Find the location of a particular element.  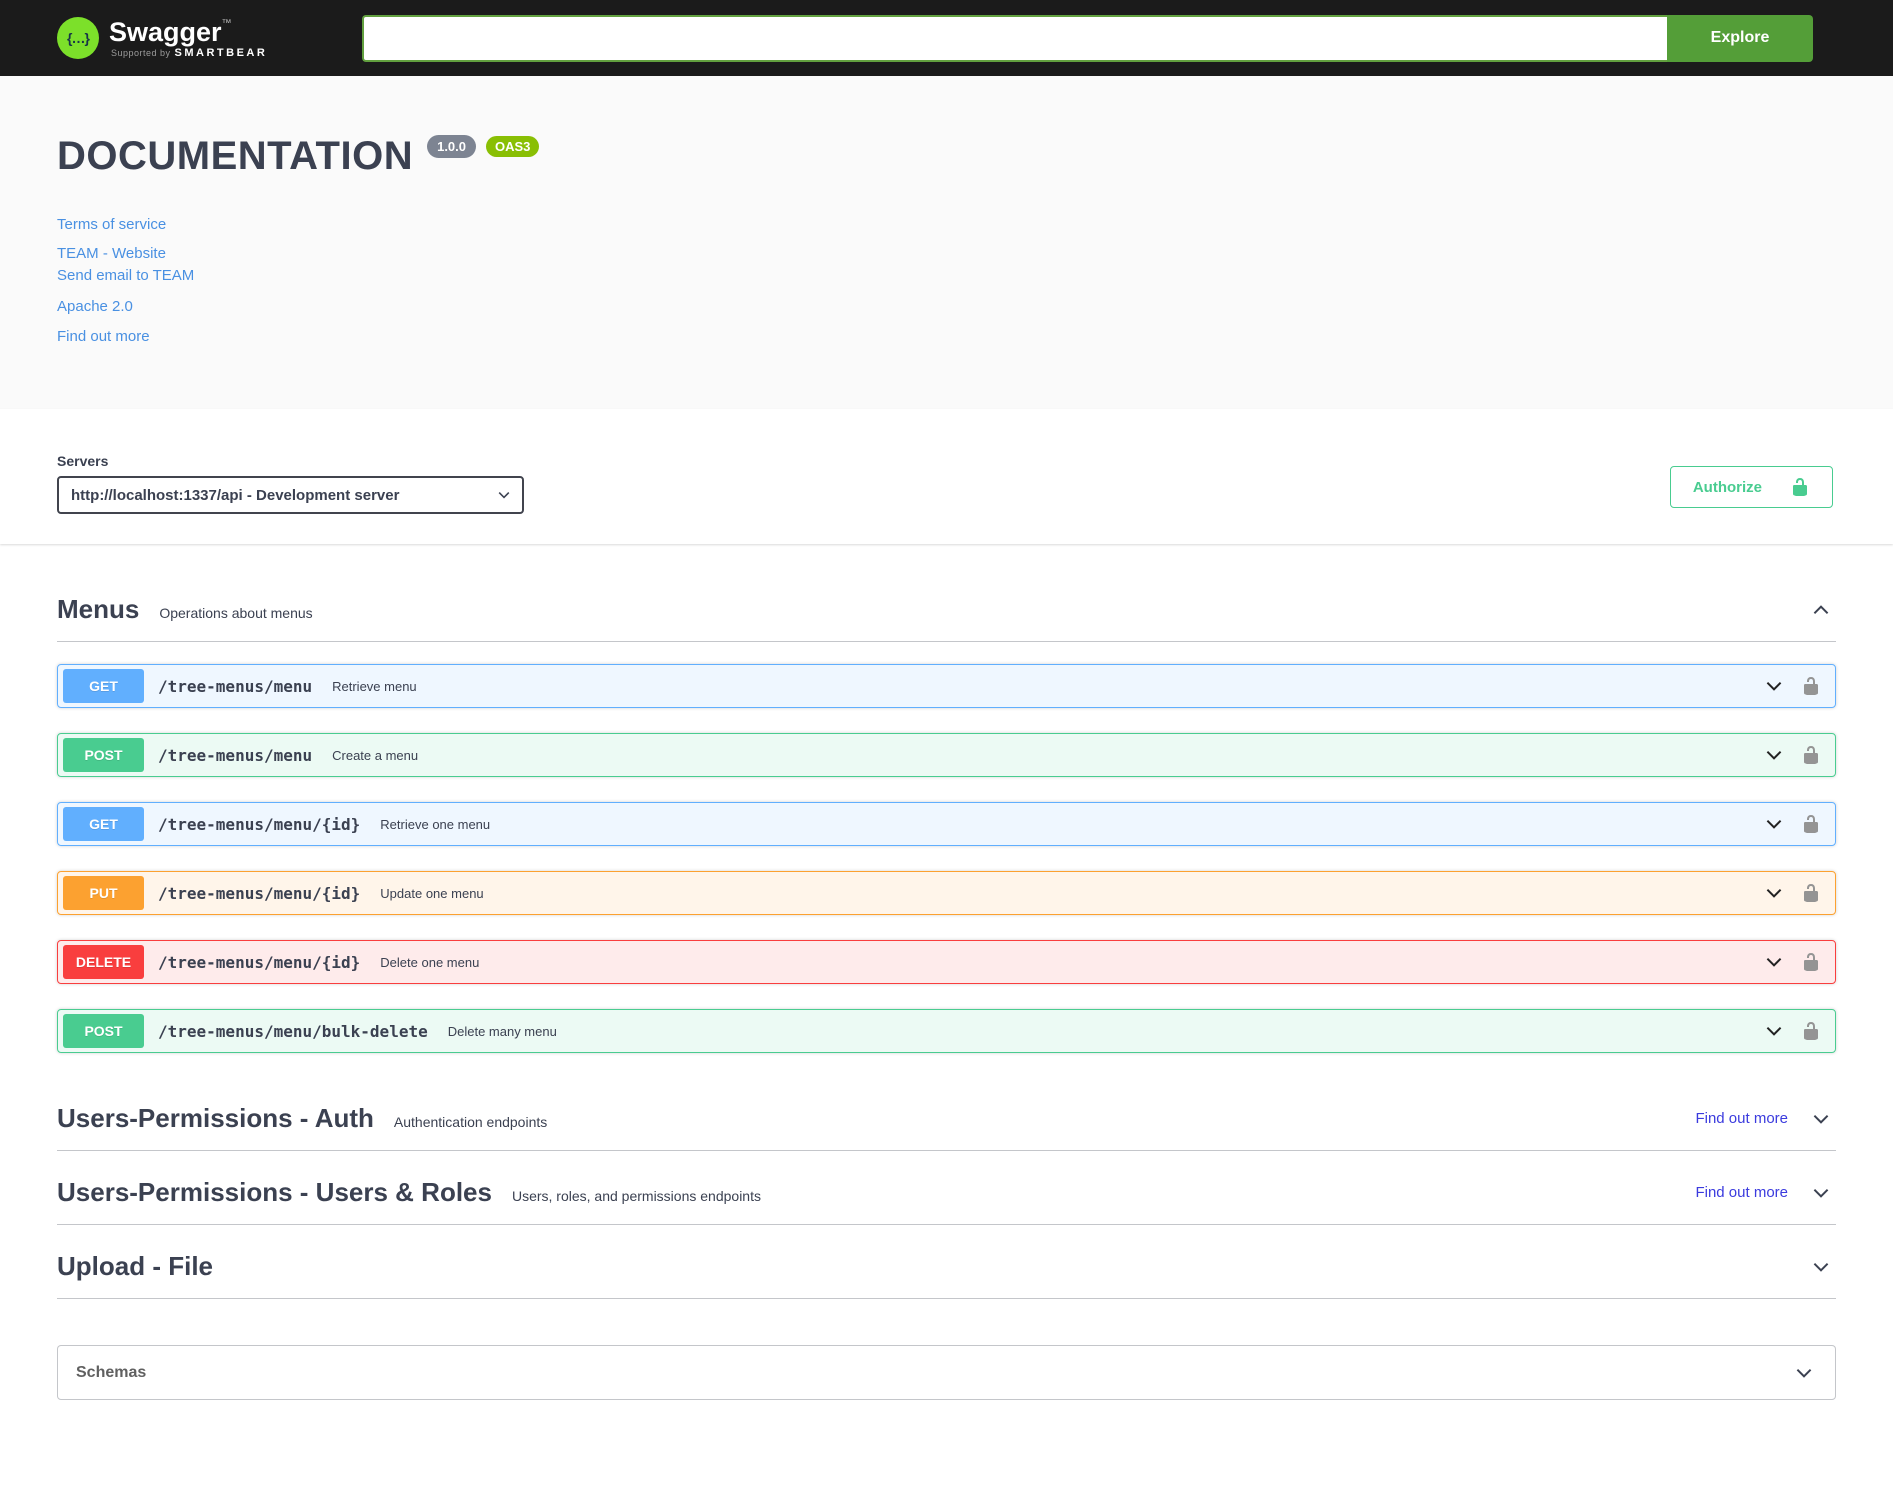

schemas-title: Schemas is located at coordinates (111, 1372).